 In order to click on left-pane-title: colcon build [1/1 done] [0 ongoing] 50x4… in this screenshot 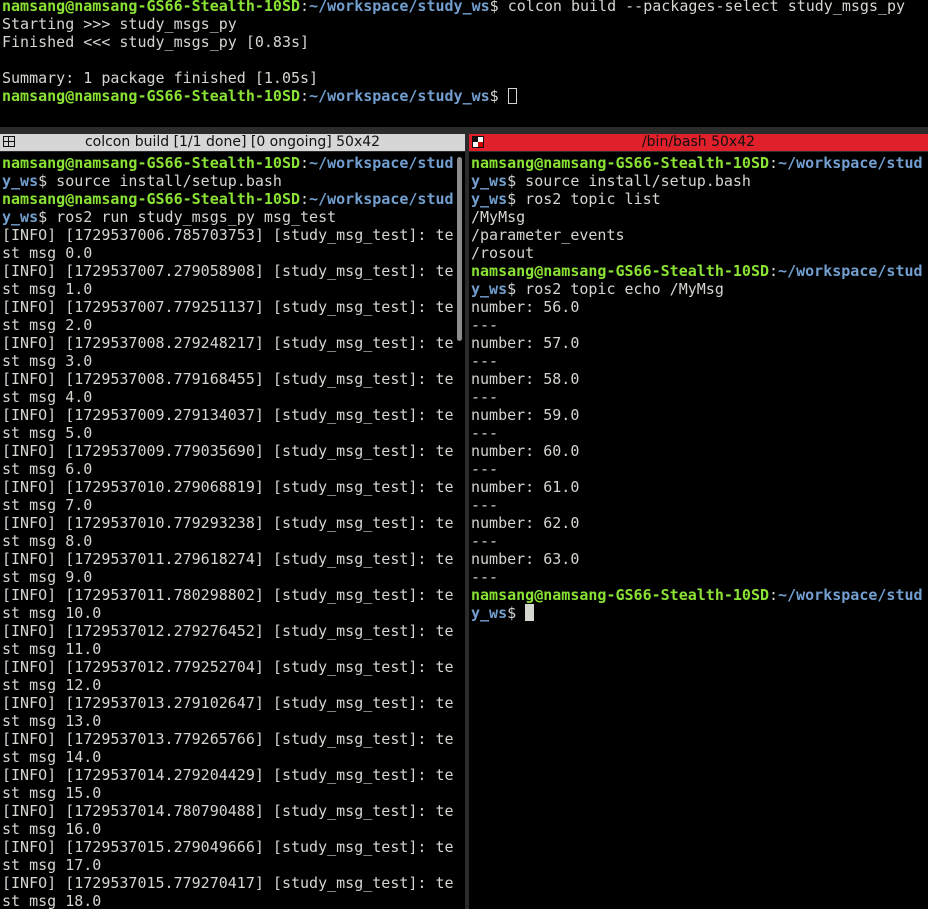, I will do `click(232, 142)`.